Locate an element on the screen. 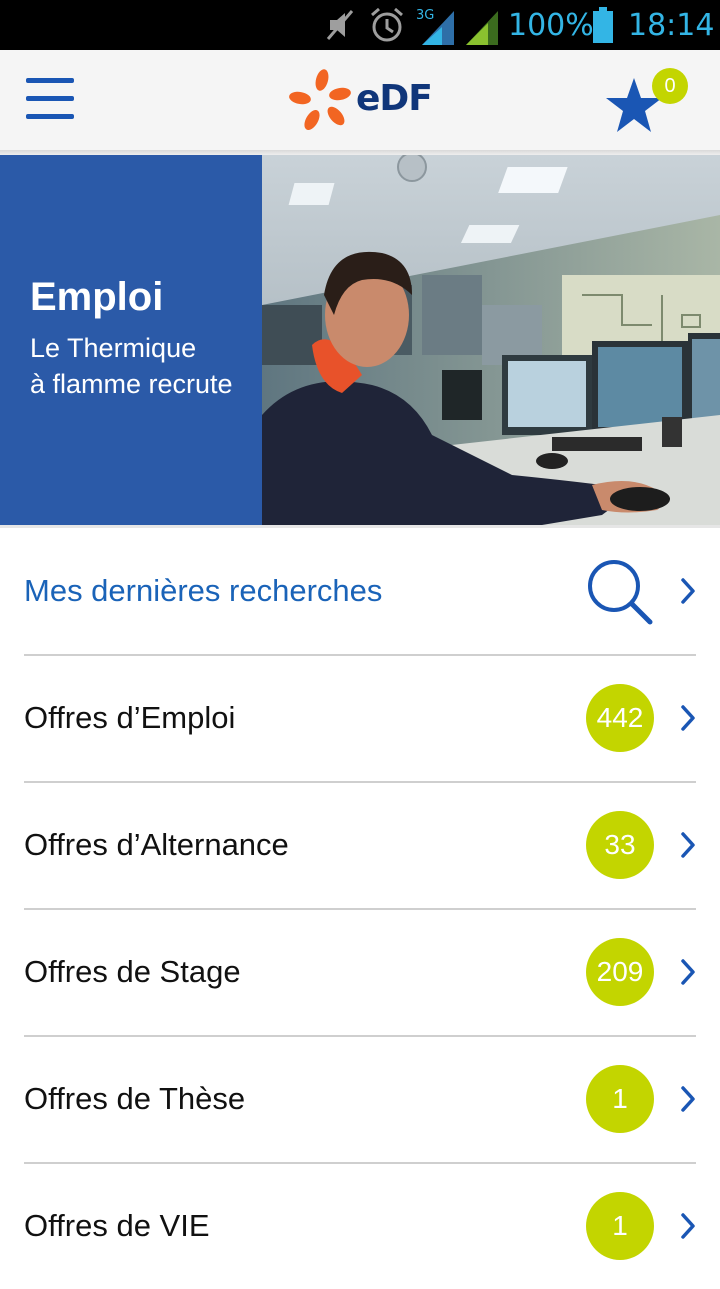  edf-logo: eDF is located at coordinates (363, 101).